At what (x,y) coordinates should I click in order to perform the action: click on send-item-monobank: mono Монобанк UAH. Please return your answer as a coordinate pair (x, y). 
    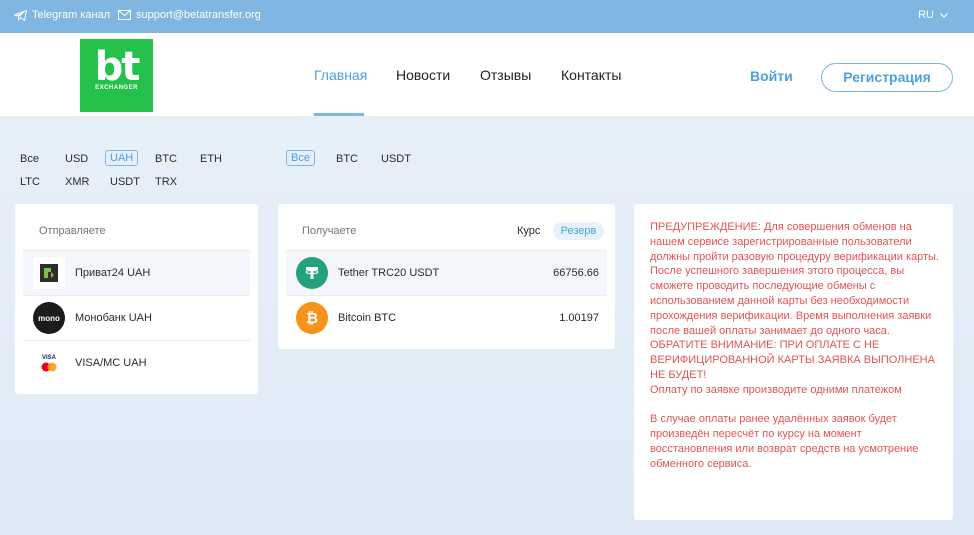
    Looking at the image, I should click on (136, 317).